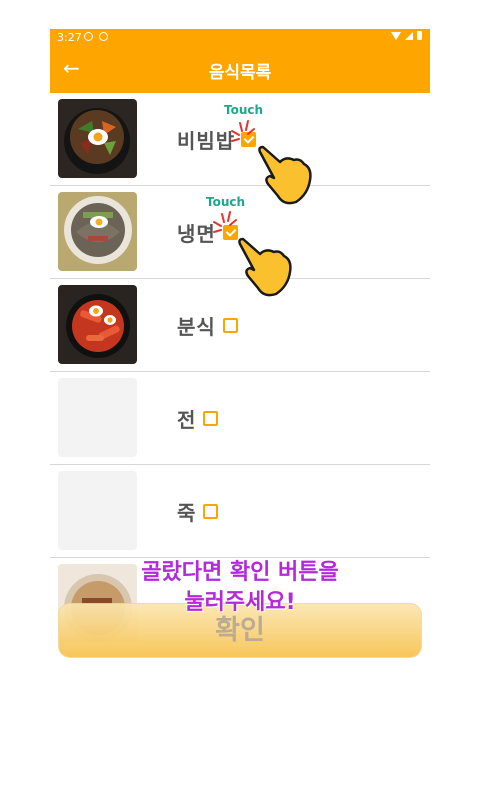 This screenshot has height=800, width=480. Describe the element at coordinates (103, 36) in the screenshot. I see `sync-icon` at that location.